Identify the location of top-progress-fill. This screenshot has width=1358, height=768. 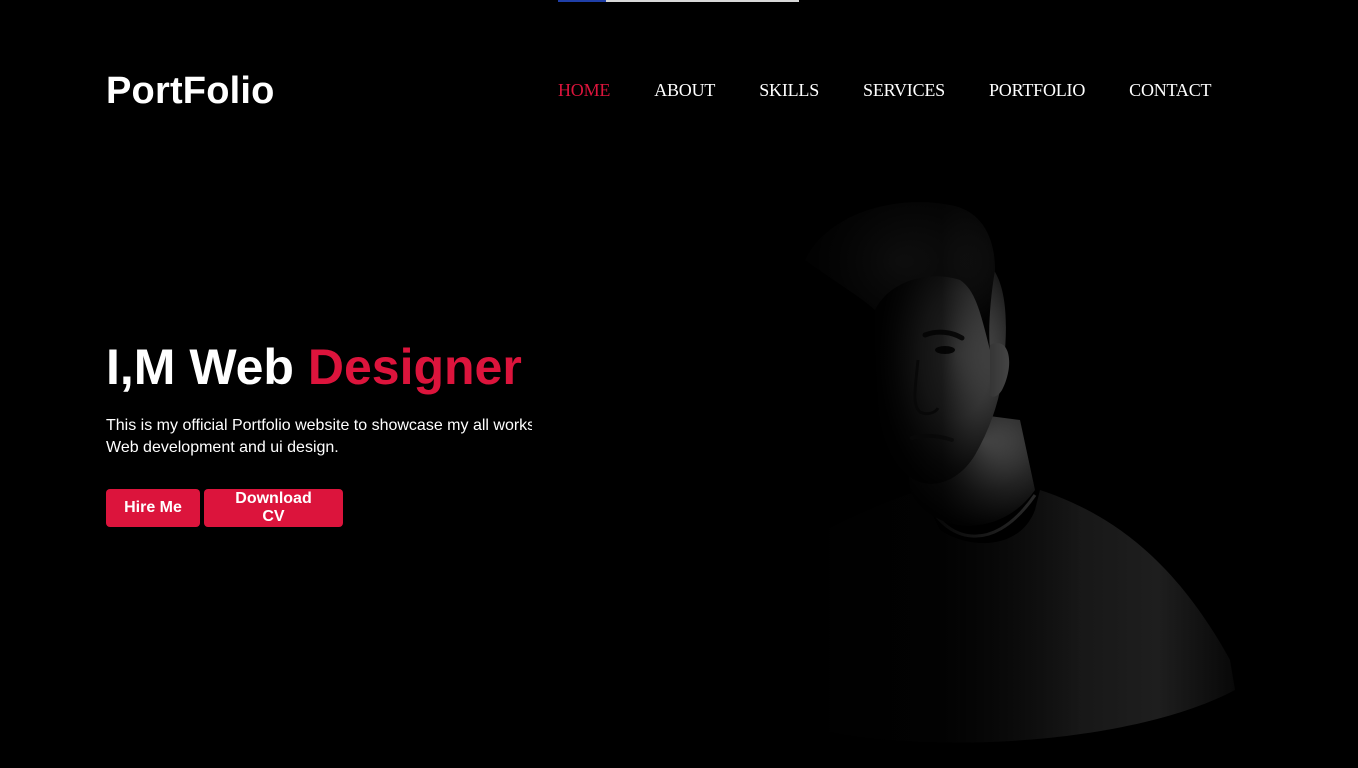
(582, 1).